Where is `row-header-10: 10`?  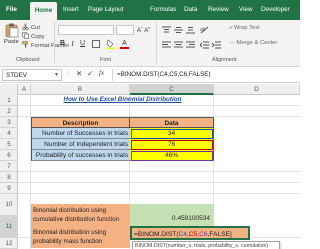 row-header-10: 10 is located at coordinates (9, 205).